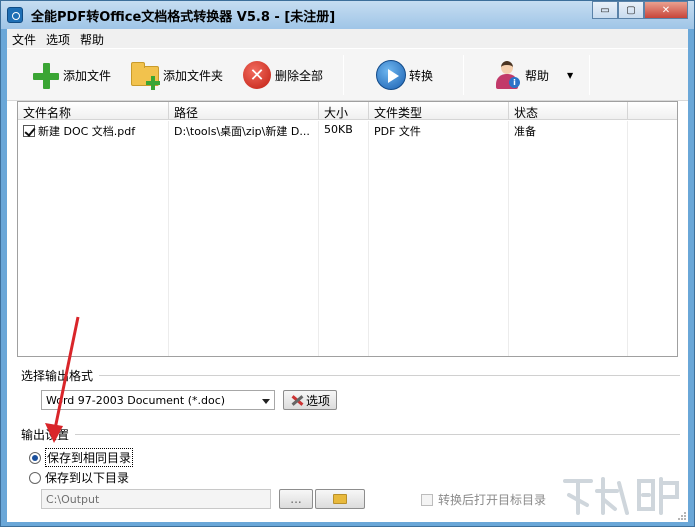 The height and width of the screenshot is (527, 695). I want to click on output-format-select: Word 97-2003 Document (*.doc), so click(158, 400).